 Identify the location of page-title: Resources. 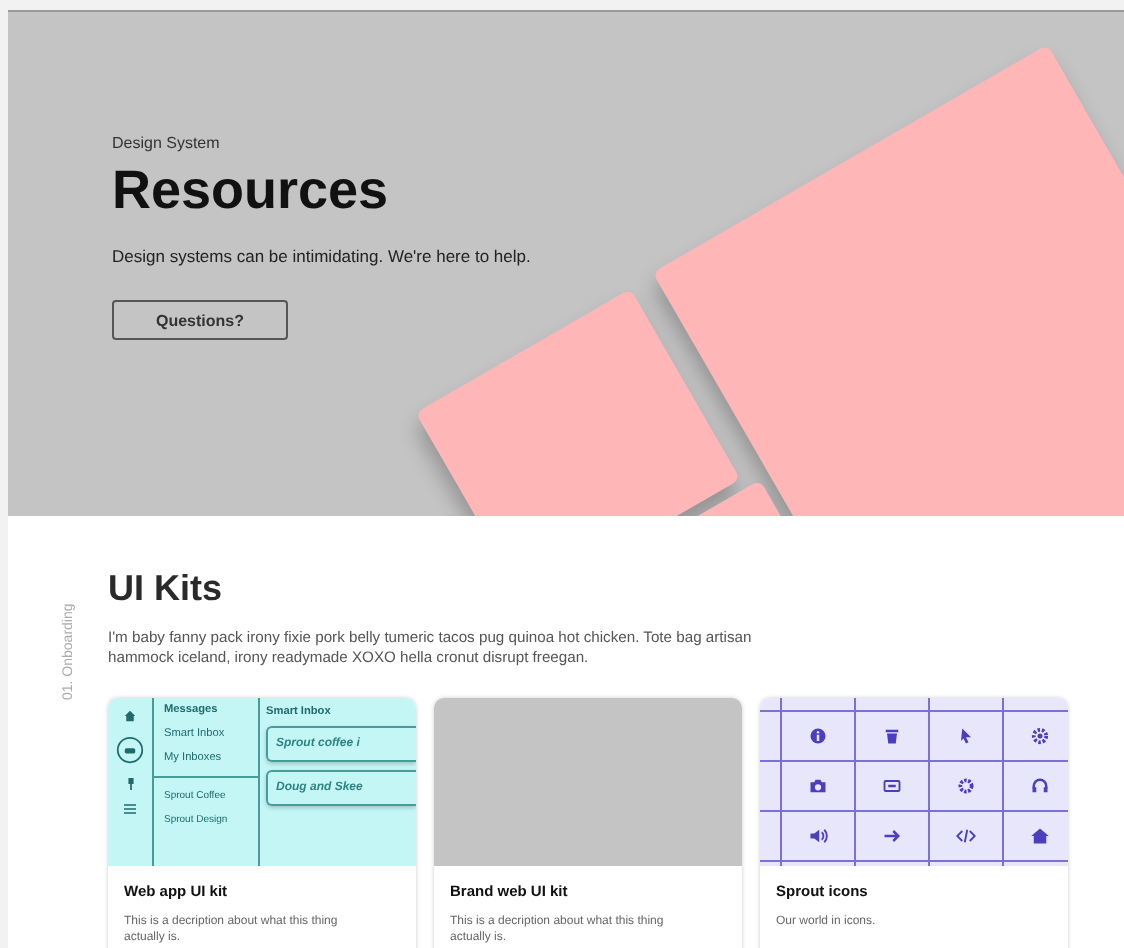
(250, 191).